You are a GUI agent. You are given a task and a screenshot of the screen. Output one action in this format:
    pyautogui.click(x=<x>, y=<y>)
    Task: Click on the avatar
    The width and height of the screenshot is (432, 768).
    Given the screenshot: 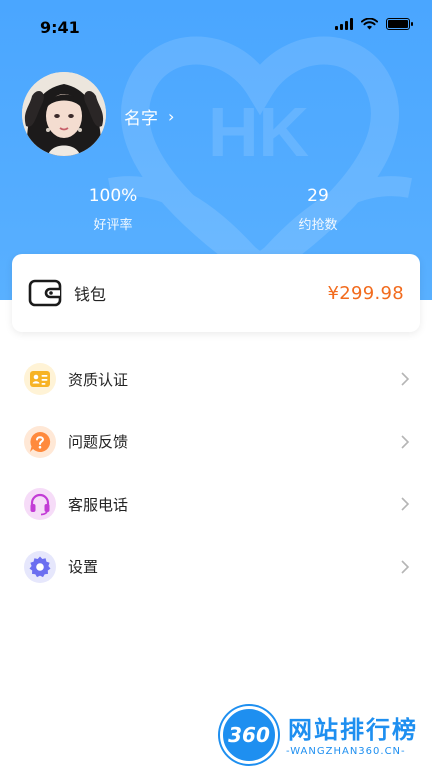 What is the action you would take?
    pyautogui.click(x=64, y=114)
    